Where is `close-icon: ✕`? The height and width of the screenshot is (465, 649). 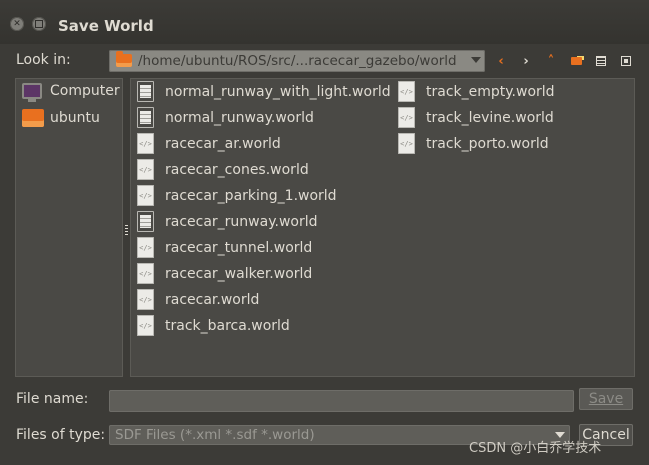 close-icon: ✕ is located at coordinates (17, 24).